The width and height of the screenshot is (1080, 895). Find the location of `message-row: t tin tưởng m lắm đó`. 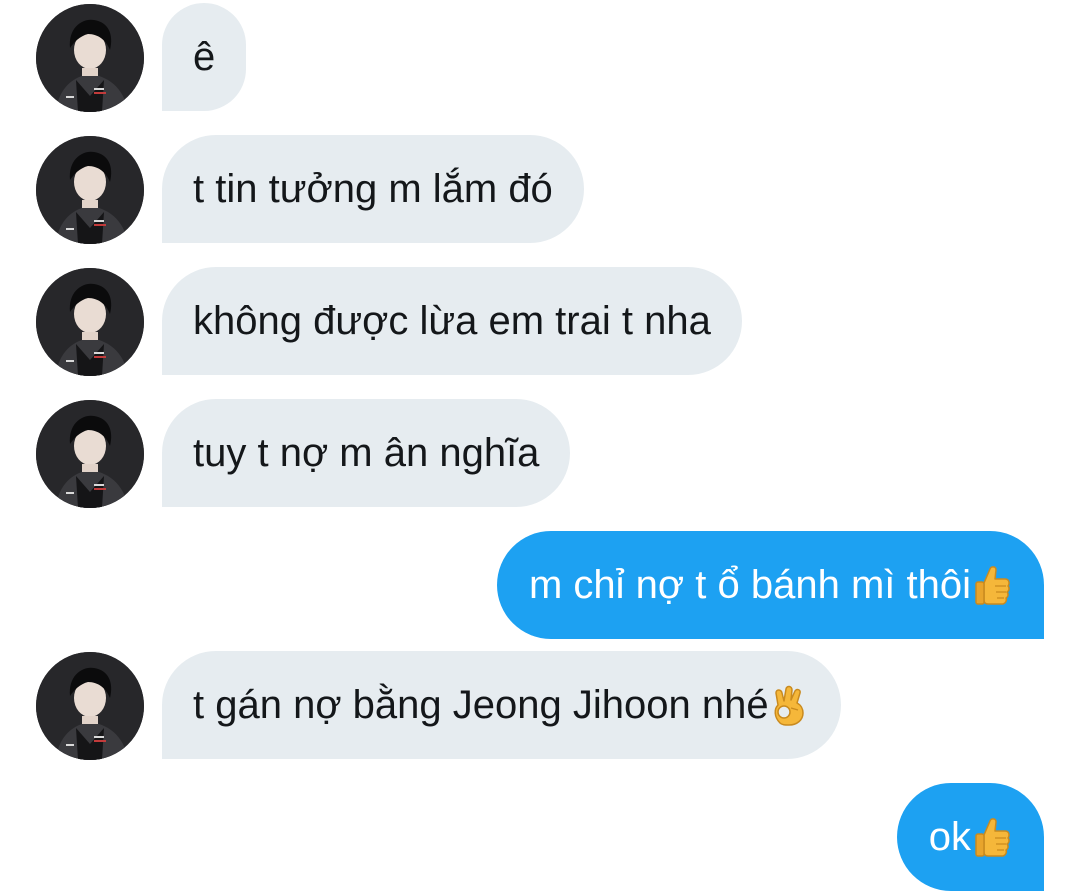

message-row: t tin tưởng m lắm đó is located at coordinates (540, 189).